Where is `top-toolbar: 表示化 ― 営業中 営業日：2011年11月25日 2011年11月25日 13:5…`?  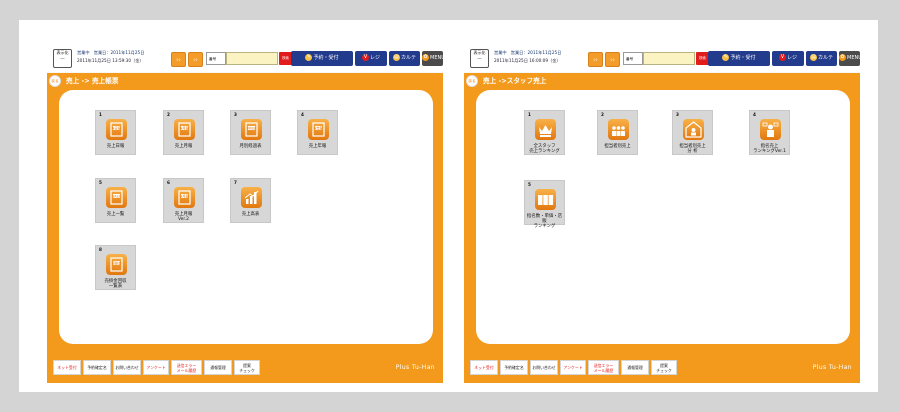 top-toolbar: 表示化 ― 営業中 営業日：2011年11月25日 2011年11月25日 13:5… is located at coordinates (246, 58).